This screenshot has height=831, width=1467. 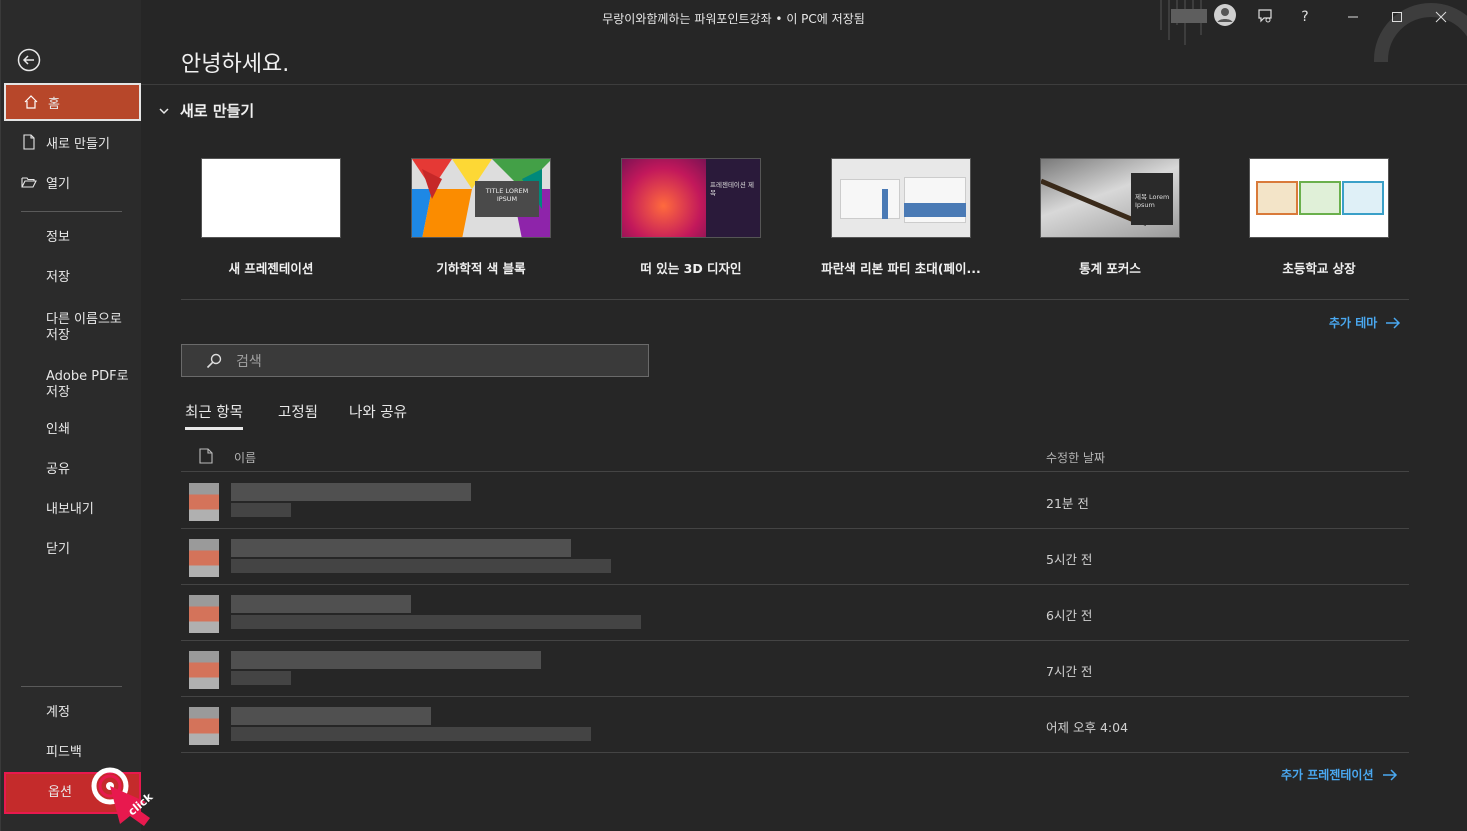 I want to click on search-placeholder: 검색, so click(x=249, y=361).